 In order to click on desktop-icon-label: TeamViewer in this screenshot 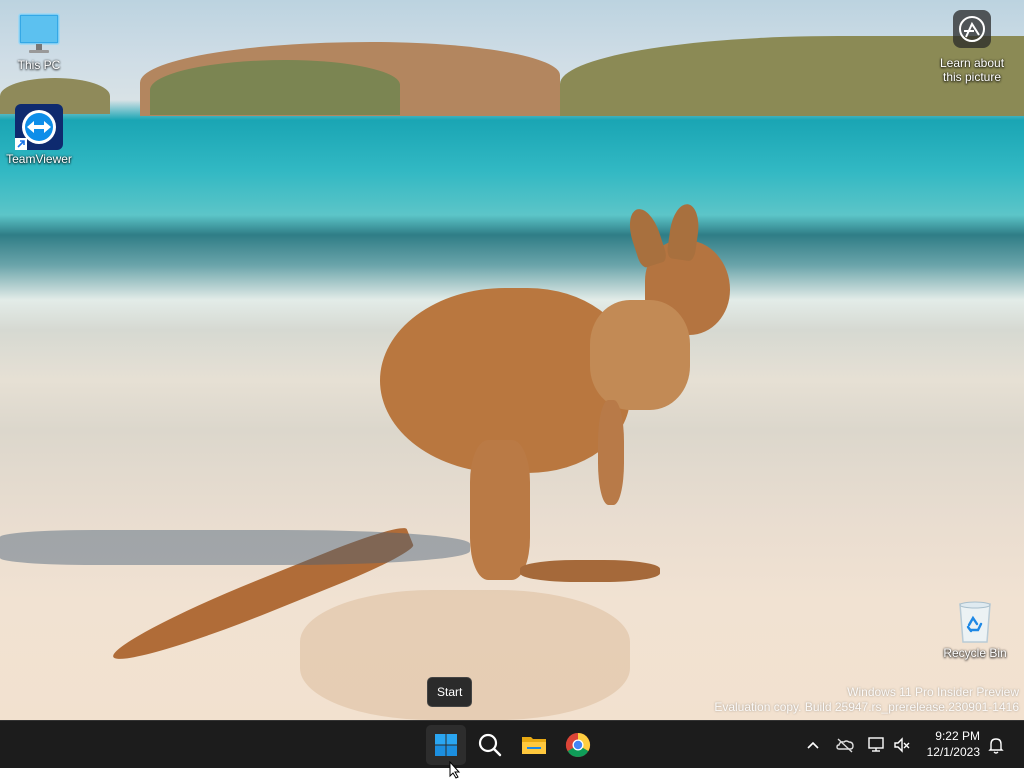, I will do `click(39, 159)`.